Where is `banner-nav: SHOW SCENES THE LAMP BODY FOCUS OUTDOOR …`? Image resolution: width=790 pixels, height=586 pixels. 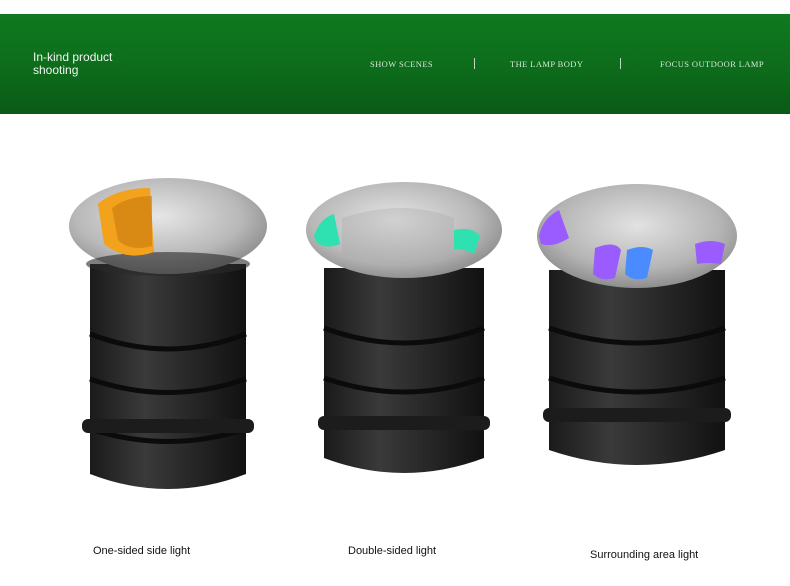 banner-nav: SHOW SCENES THE LAMP BODY FOCUS OUTDOOR … is located at coordinates (395, 65).